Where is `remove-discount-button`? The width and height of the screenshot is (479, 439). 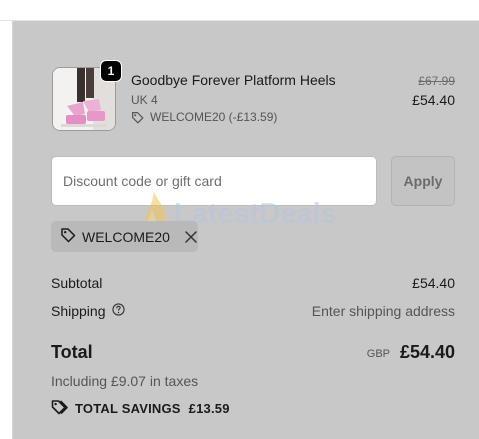
remove-discount-button is located at coordinates (191, 237).